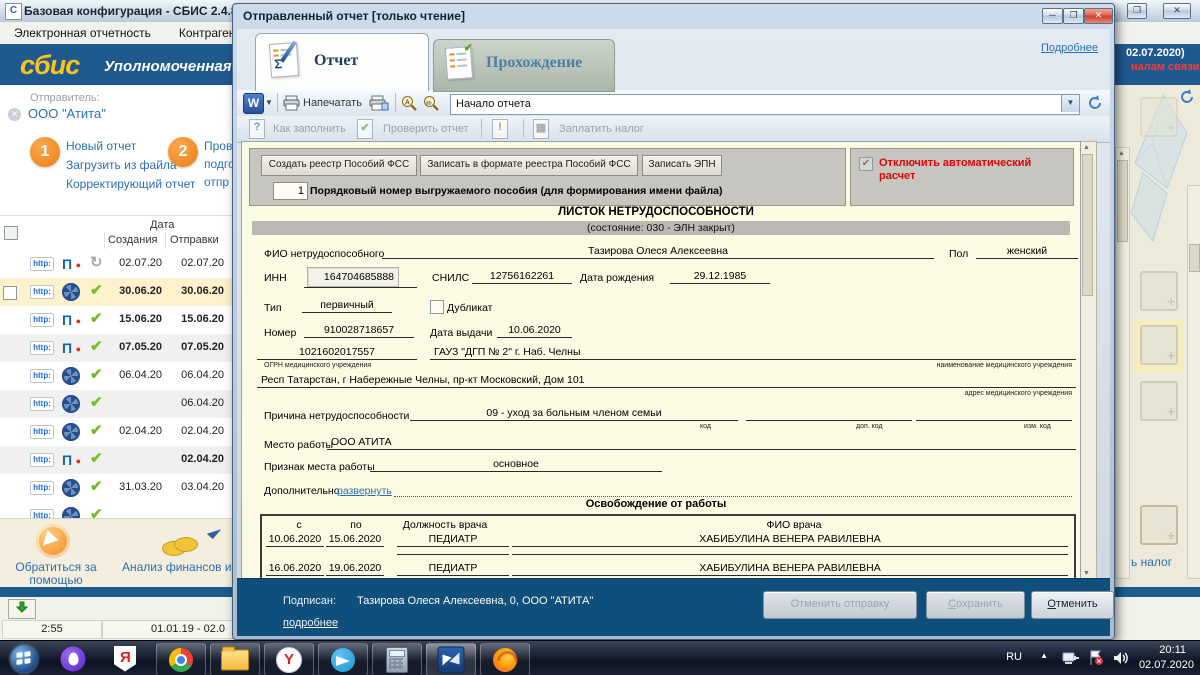  Describe the element at coordinates (96, 290) in the screenshot. I see `check-icon: ✔` at that location.